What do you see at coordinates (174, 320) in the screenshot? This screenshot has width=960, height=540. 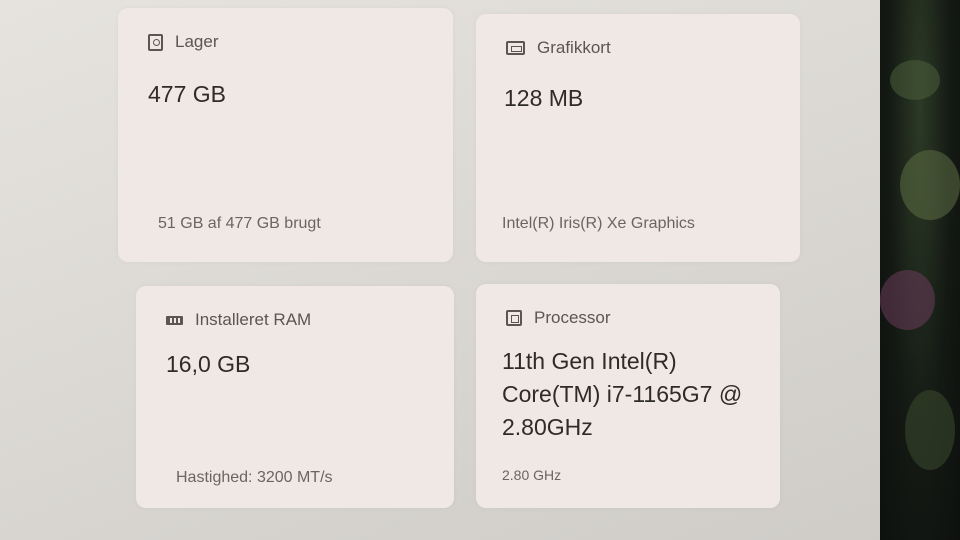 I see `ram-module-icon` at bounding box center [174, 320].